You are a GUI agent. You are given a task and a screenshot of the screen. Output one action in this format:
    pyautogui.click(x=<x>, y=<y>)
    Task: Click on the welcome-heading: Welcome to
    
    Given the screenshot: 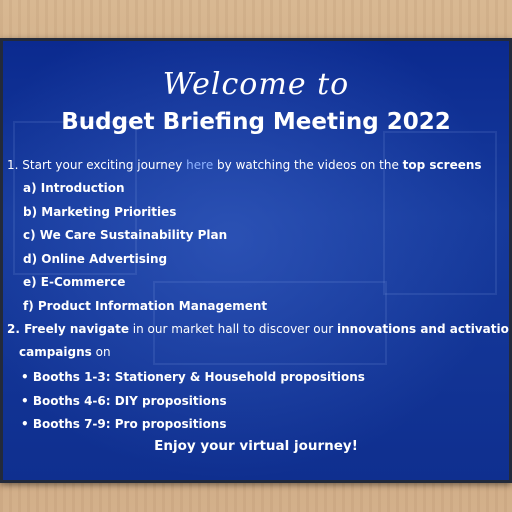 What is the action you would take?
    pyautogui.click(x=256, y=84)
    